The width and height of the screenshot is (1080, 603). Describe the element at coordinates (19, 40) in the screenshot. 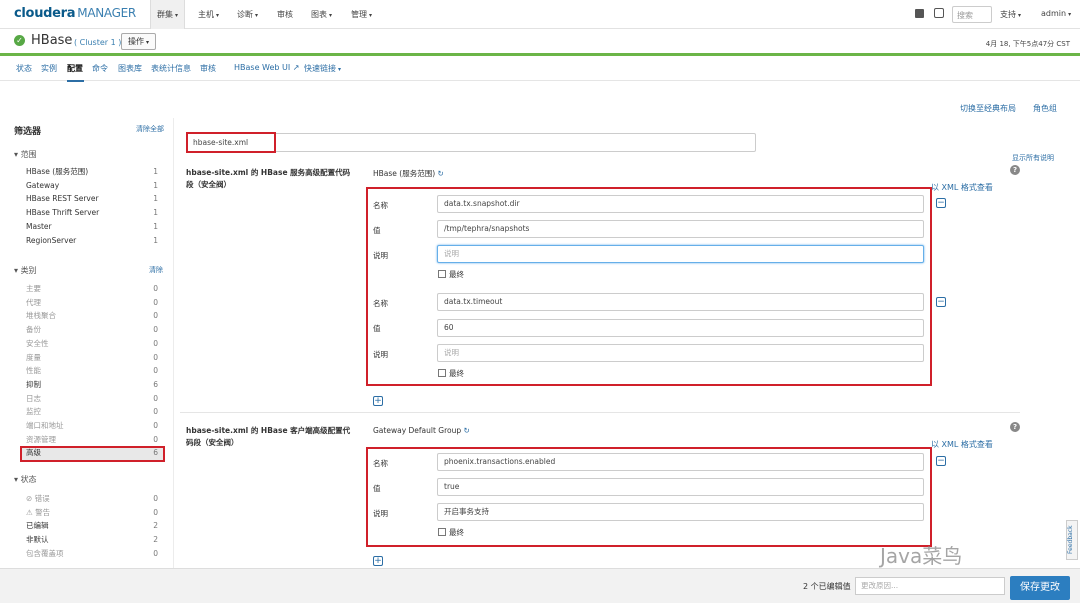

I see `check-circle-icon: ✓` at that location.